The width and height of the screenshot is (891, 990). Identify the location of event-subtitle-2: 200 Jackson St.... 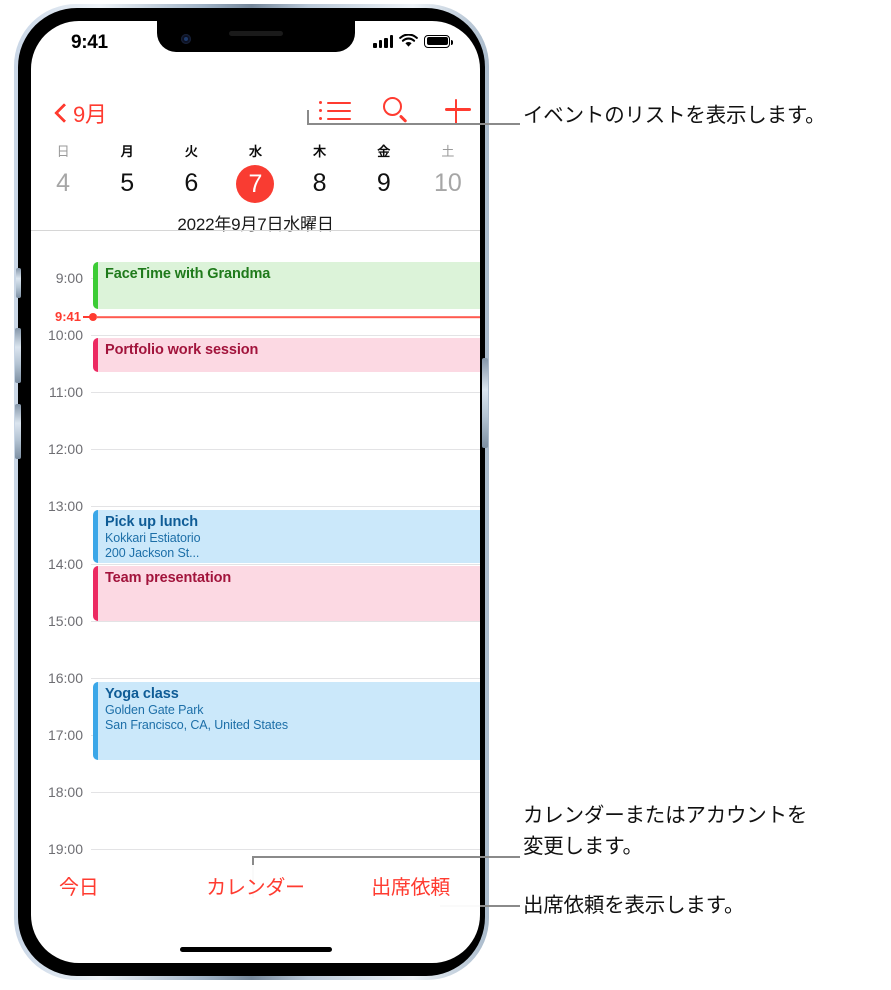
(152, 553).